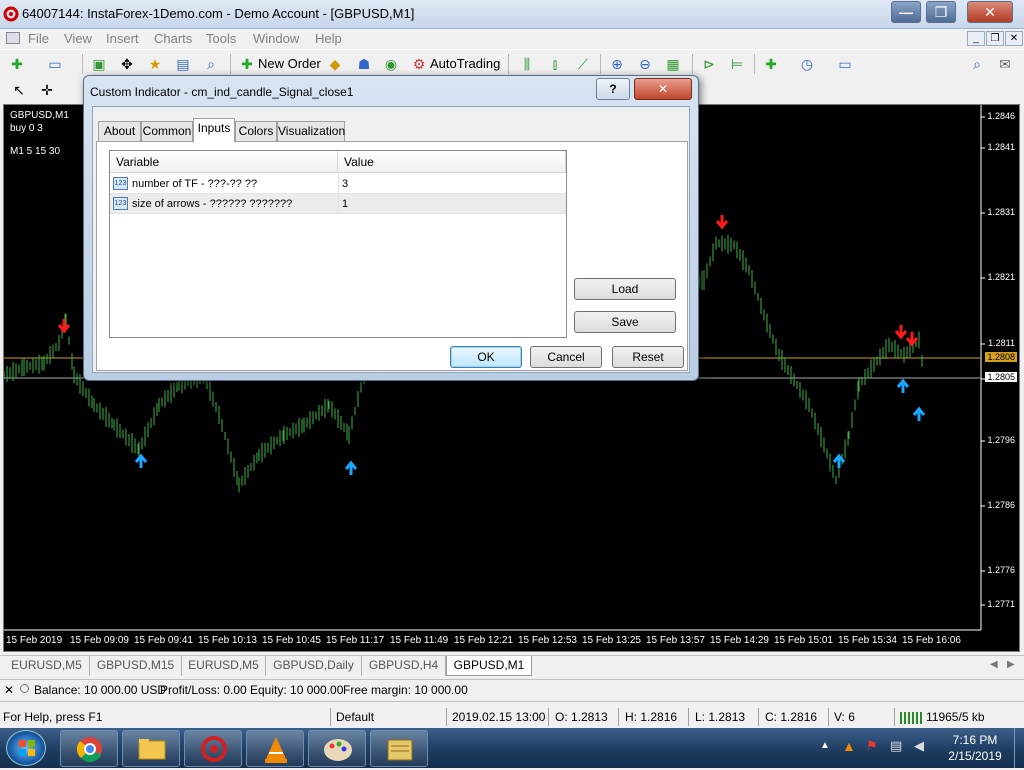 The width and height of the screenshot is (1024, 770). I want to click on table-row: 123 size of arrows - ?????? ??????? 1, so click(338, 204).